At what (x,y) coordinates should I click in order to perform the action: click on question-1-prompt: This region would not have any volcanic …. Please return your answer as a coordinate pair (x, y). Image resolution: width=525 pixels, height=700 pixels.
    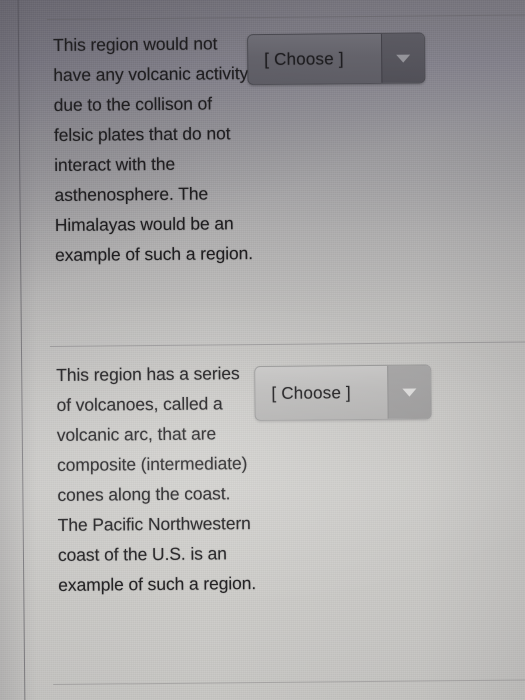
    Looking at the image, I should click on (153, 149).